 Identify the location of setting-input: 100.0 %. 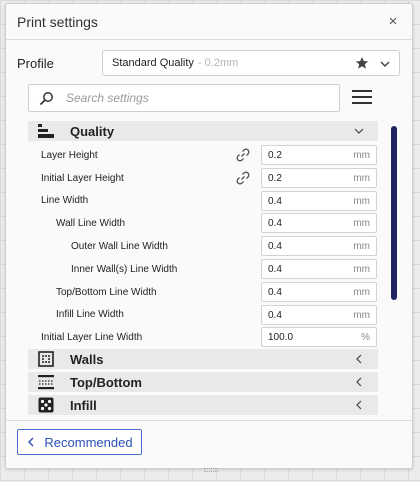
(319, 337).